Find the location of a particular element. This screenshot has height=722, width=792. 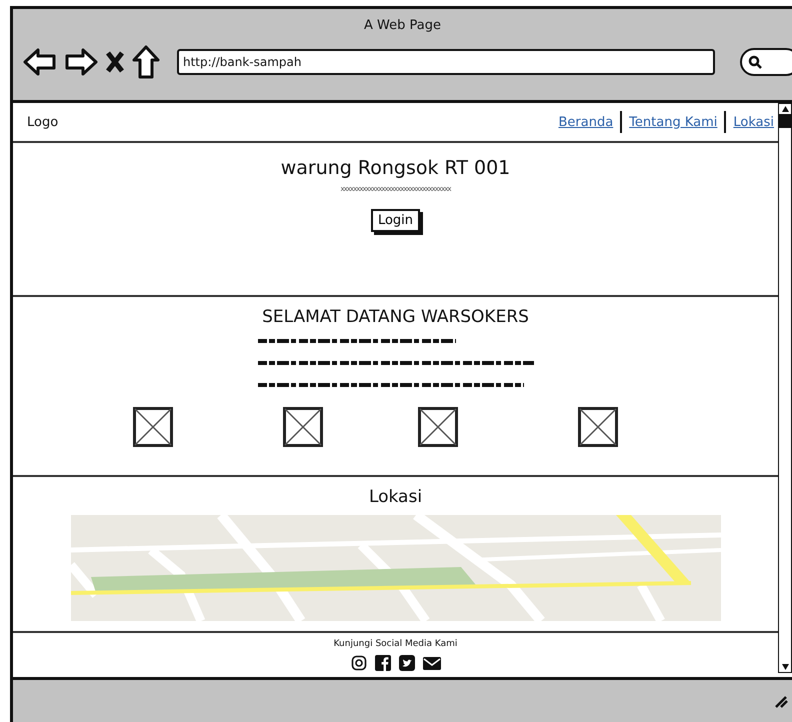

scroll-thumb is located at coordinates (785, 121).